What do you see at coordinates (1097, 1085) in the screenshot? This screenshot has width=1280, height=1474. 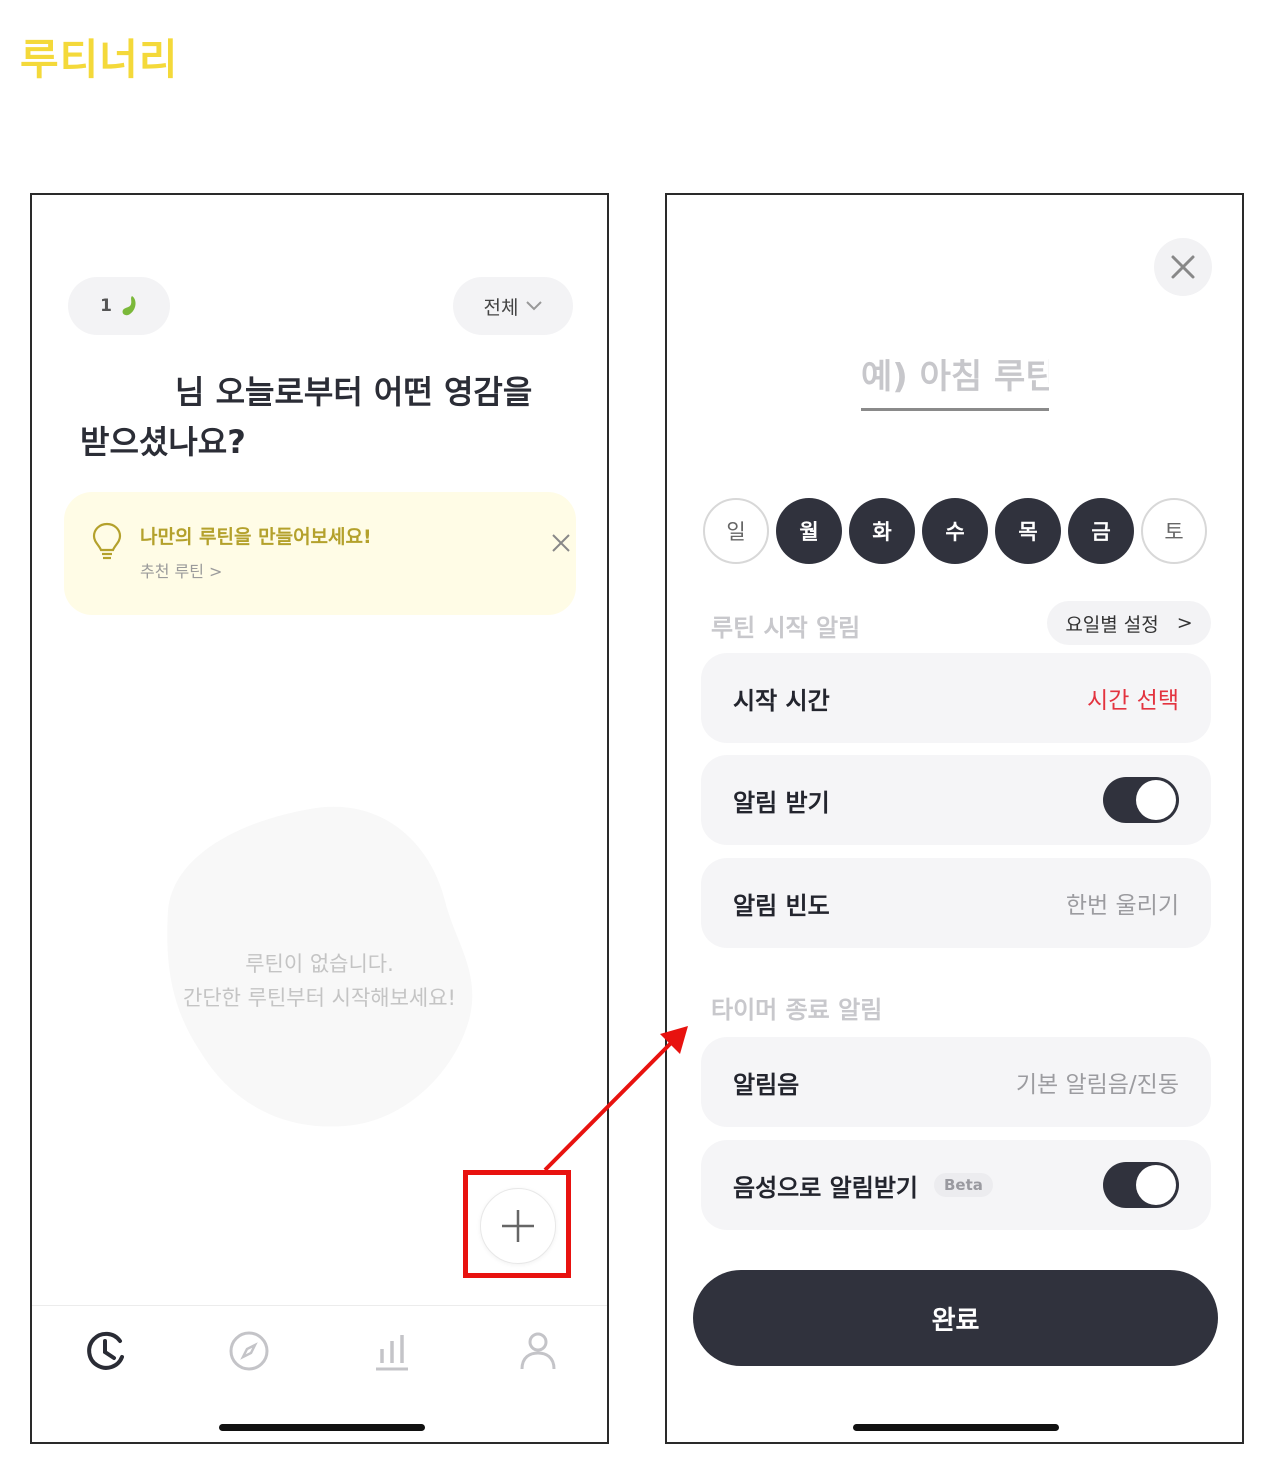 I see `alarm-sound-value: 기본 알림음/진동` at bounding box center [1097, 1085].